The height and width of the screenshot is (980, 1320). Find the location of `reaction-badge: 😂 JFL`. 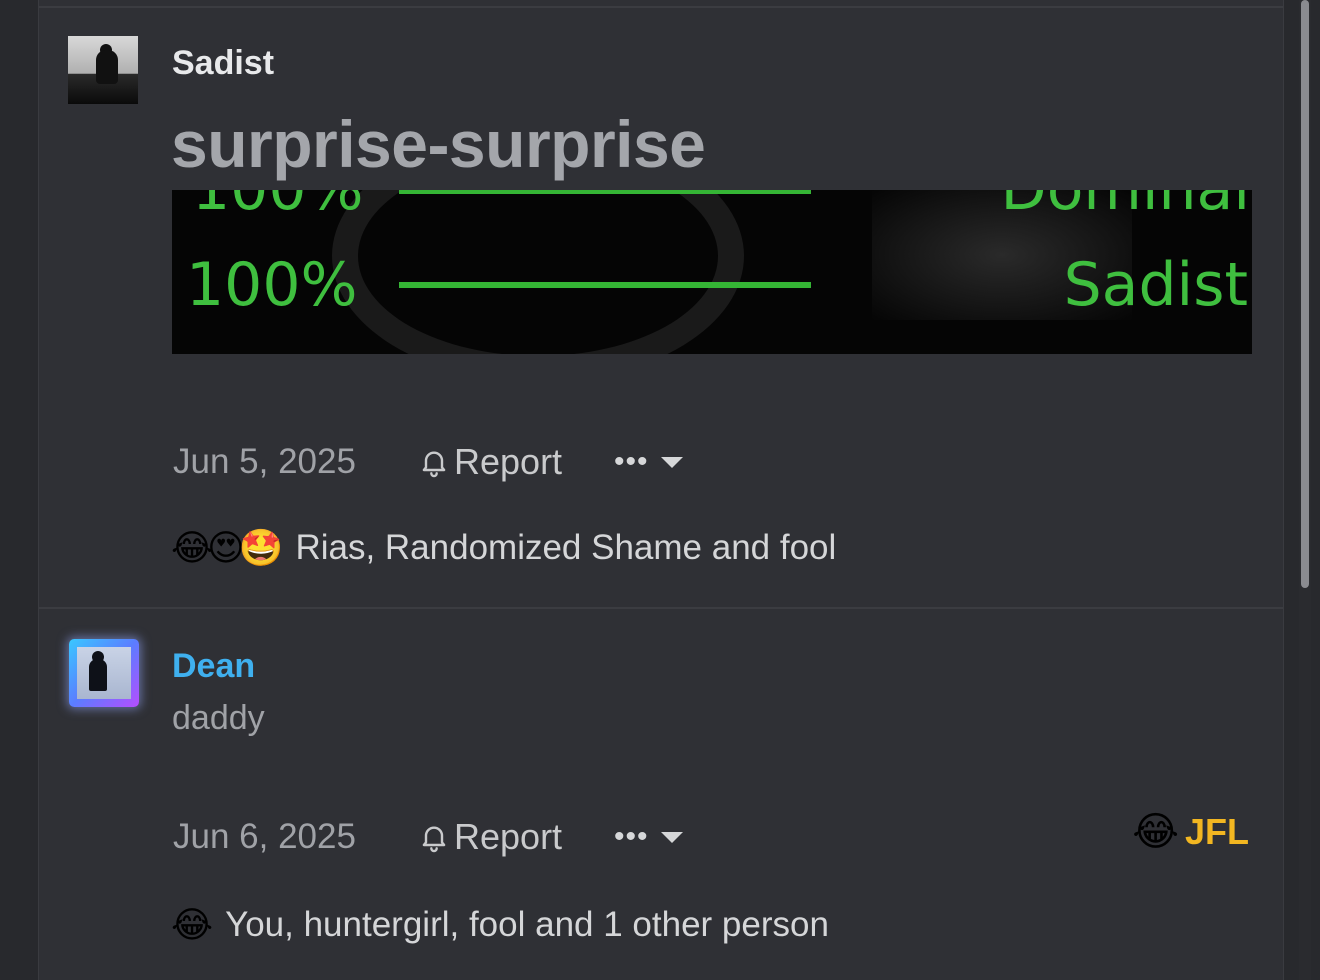

reaction-badge: 😂 JFL is located at coordinates (1190, 832).